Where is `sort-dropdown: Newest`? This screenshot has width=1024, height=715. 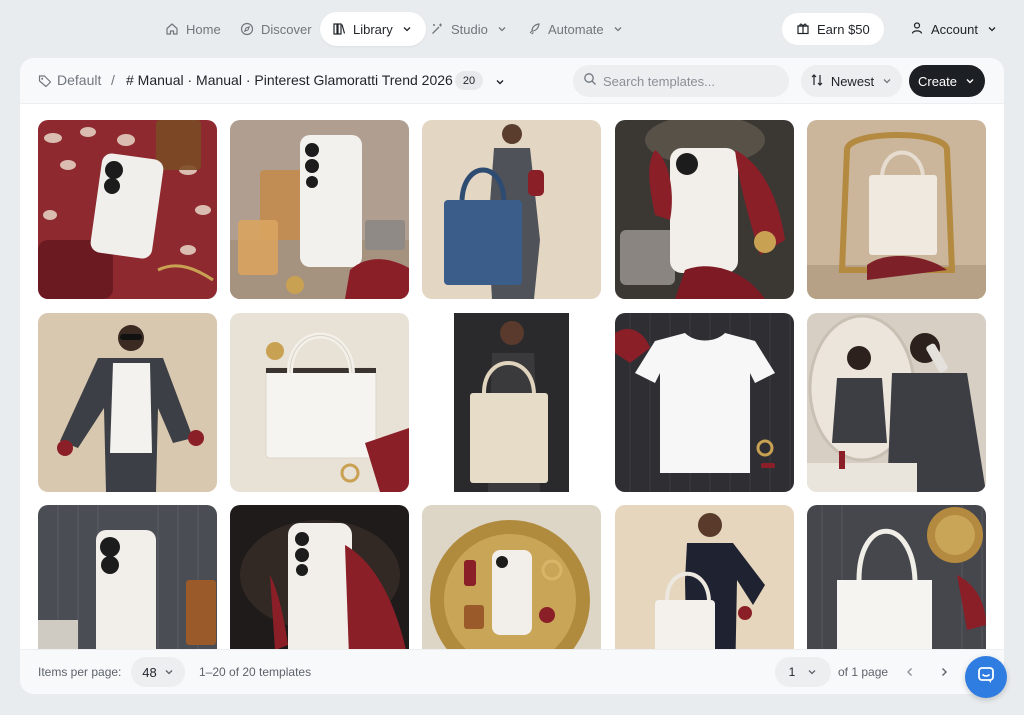
sort-dropdown: Newest is located at coordinates (851, 81).